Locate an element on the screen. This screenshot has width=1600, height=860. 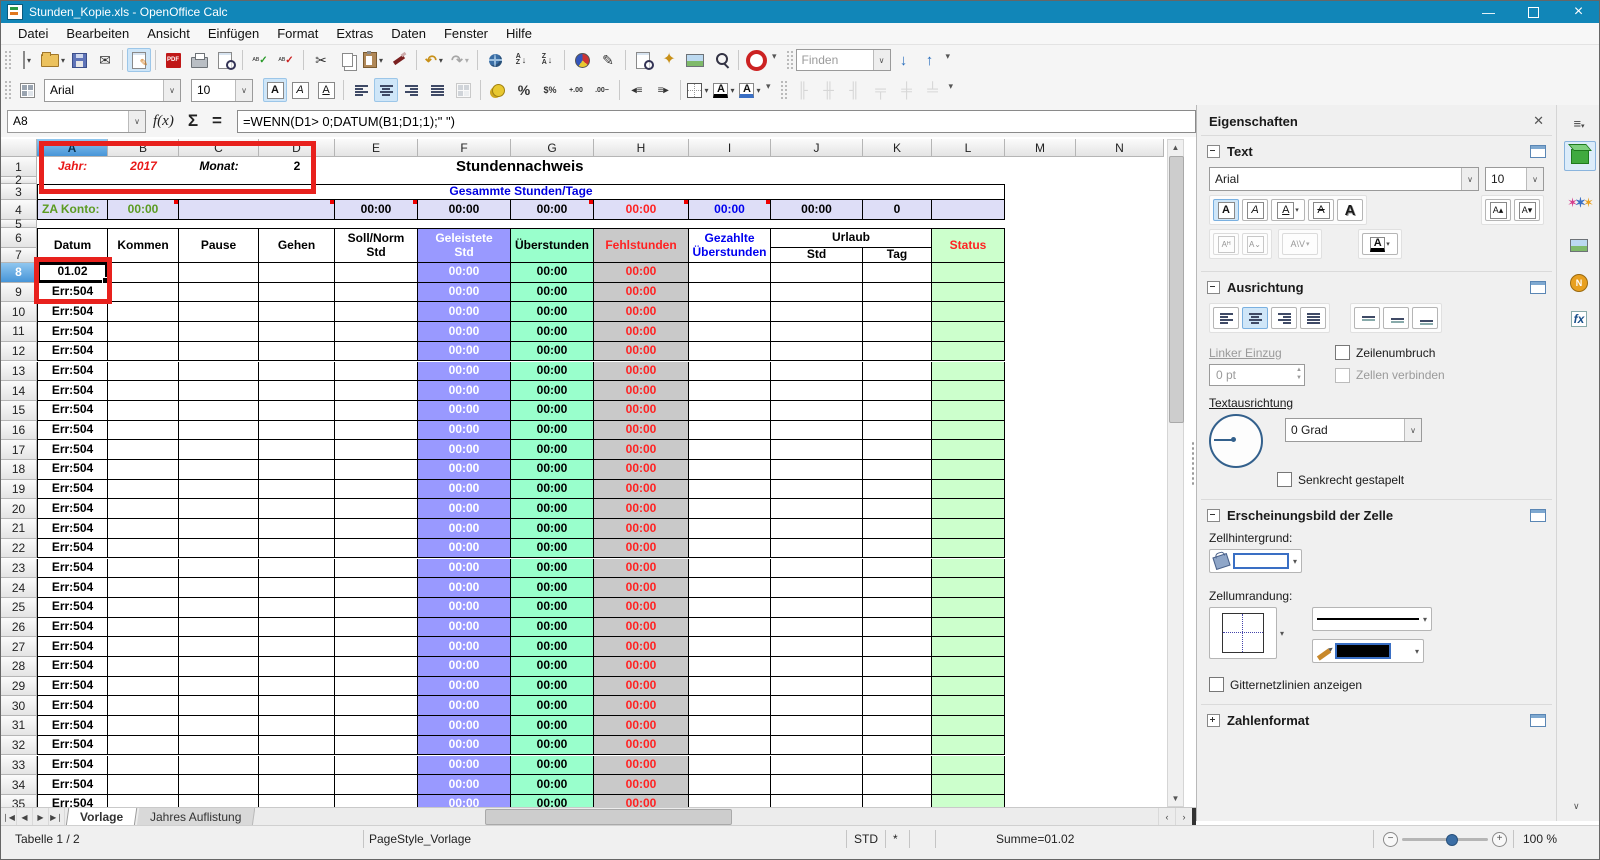
align-justify-button is located at coordinates (1313, 318).